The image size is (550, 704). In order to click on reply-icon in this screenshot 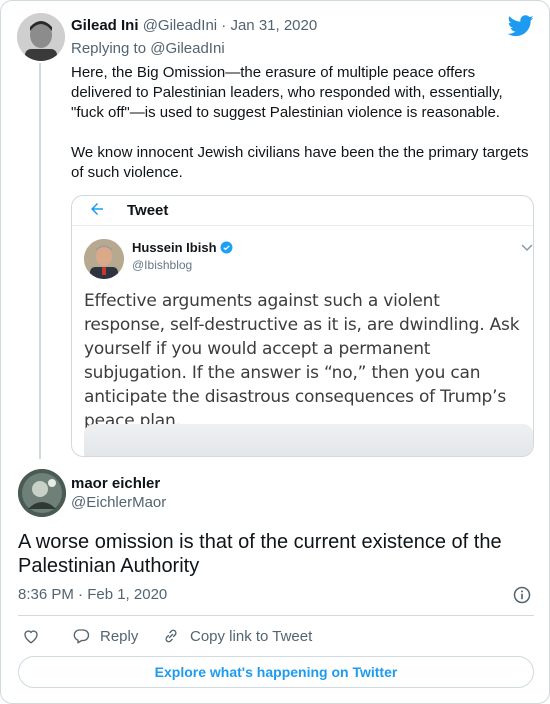, I will do `click(81, 636)`.